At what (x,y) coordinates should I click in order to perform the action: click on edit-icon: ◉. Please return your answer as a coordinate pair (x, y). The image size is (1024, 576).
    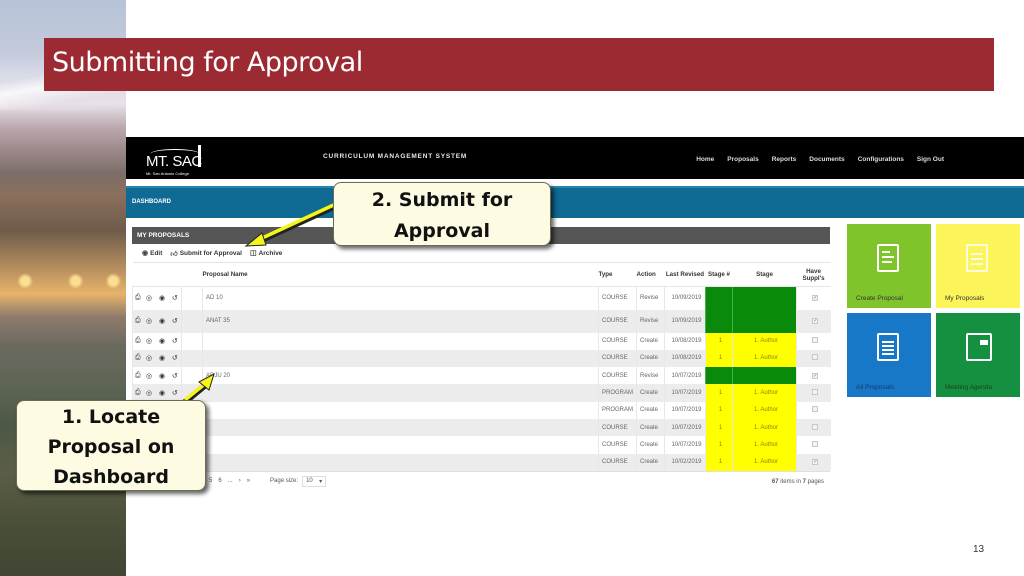
    Looking at the image, I should click on (145, 253).